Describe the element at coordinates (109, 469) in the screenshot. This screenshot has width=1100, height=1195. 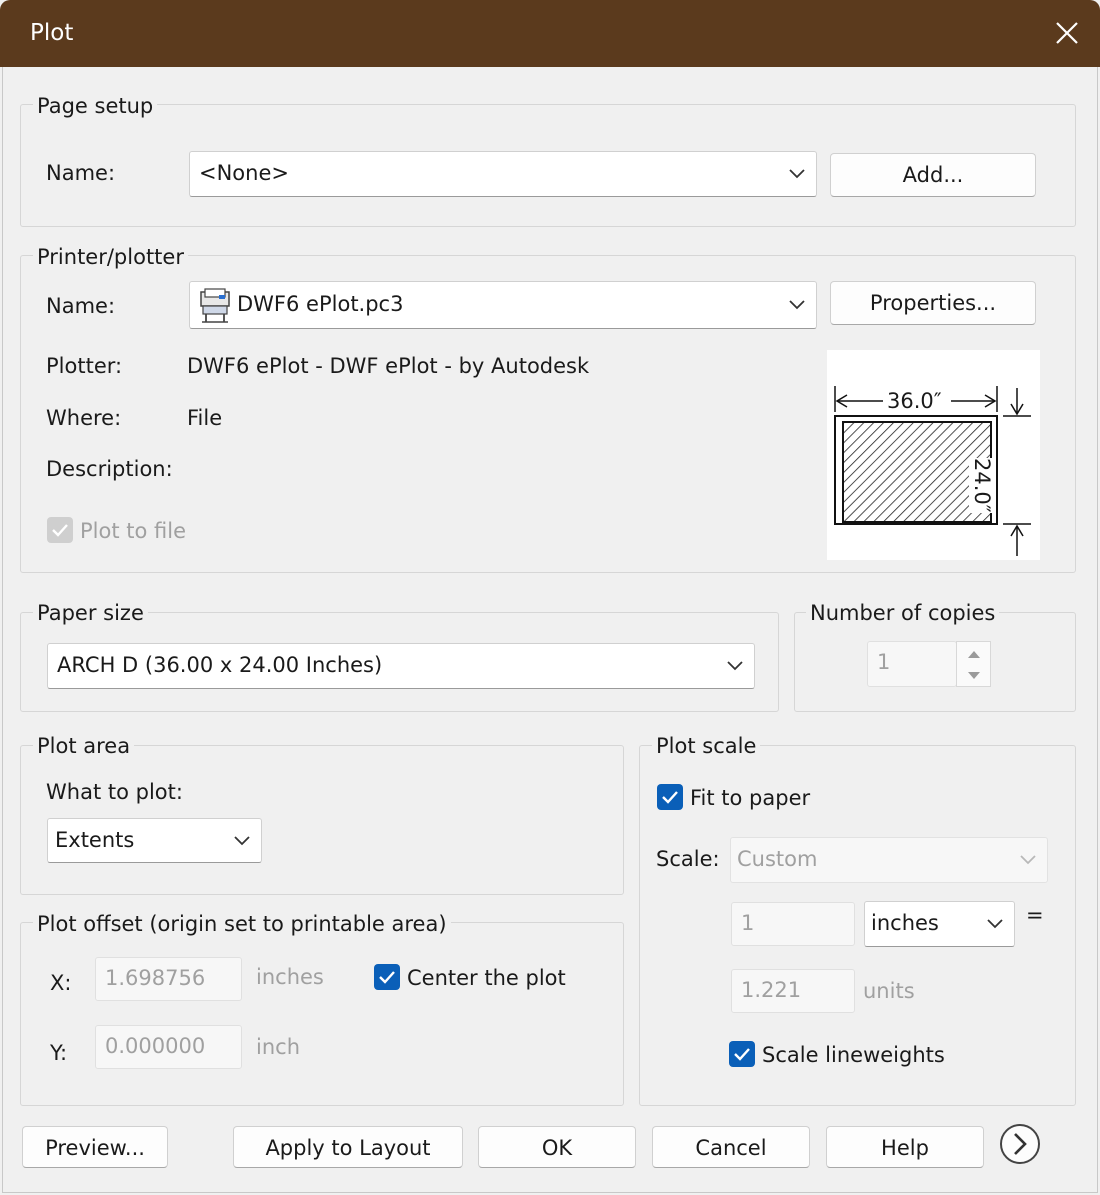
I see `description-label: Description:` at that location.